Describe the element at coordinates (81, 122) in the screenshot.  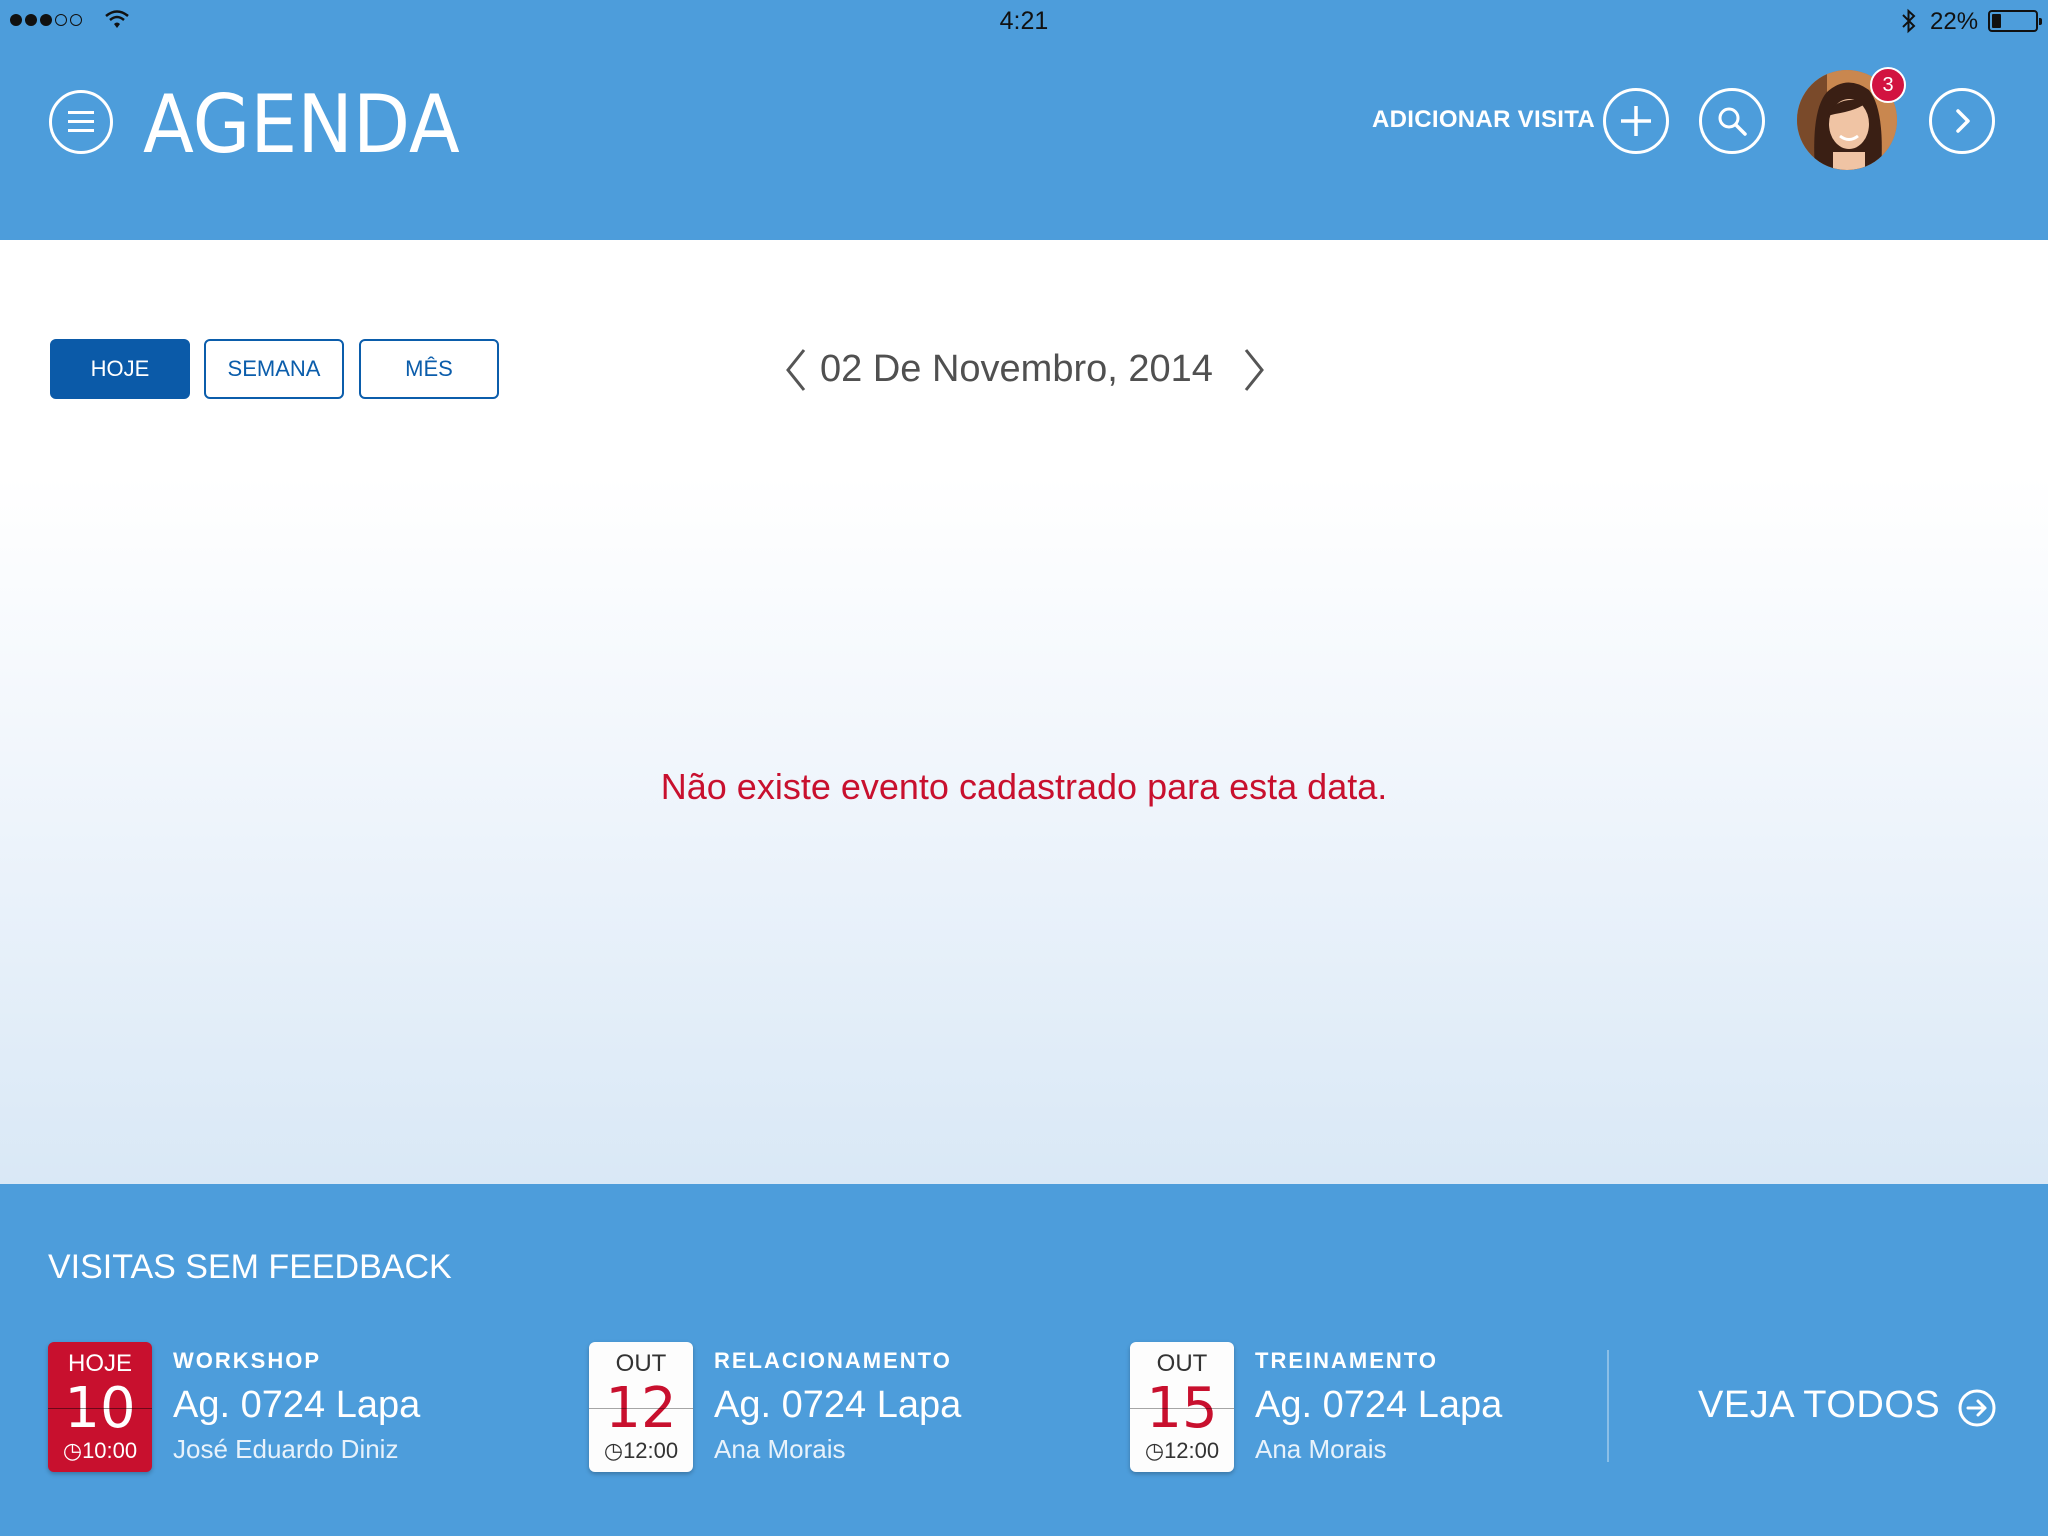
I see `menu-button` at that location.